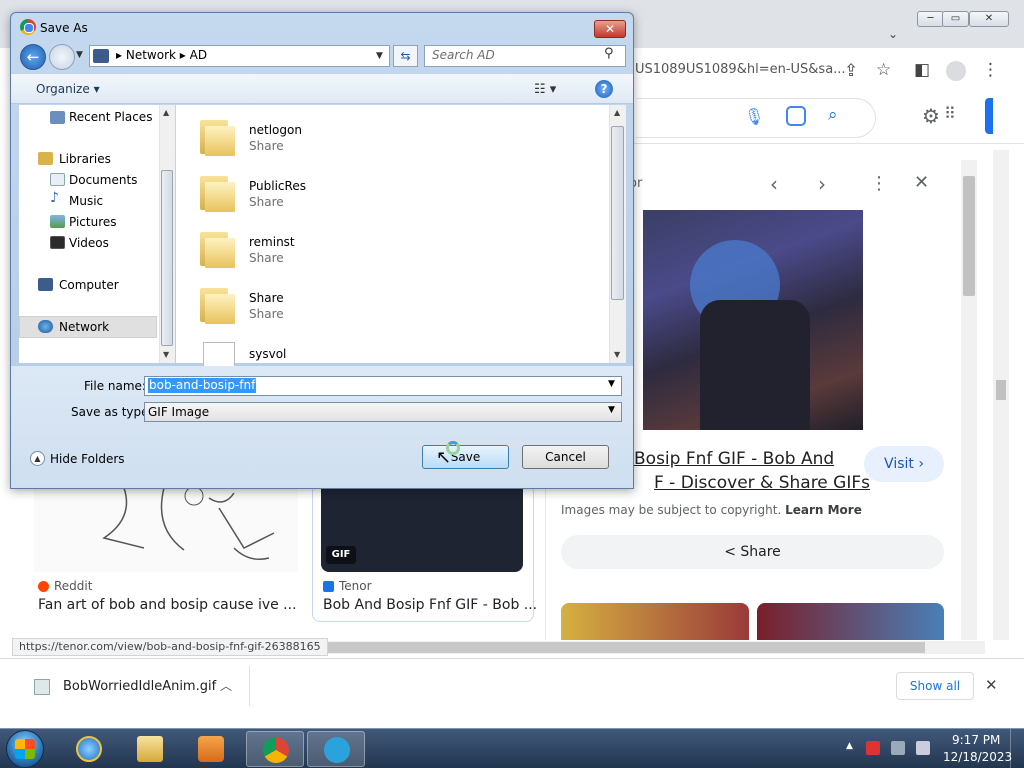 This screenshot has height=768, width=1024. I want to click on chevron-right-icon: ›, so click(921, 464).